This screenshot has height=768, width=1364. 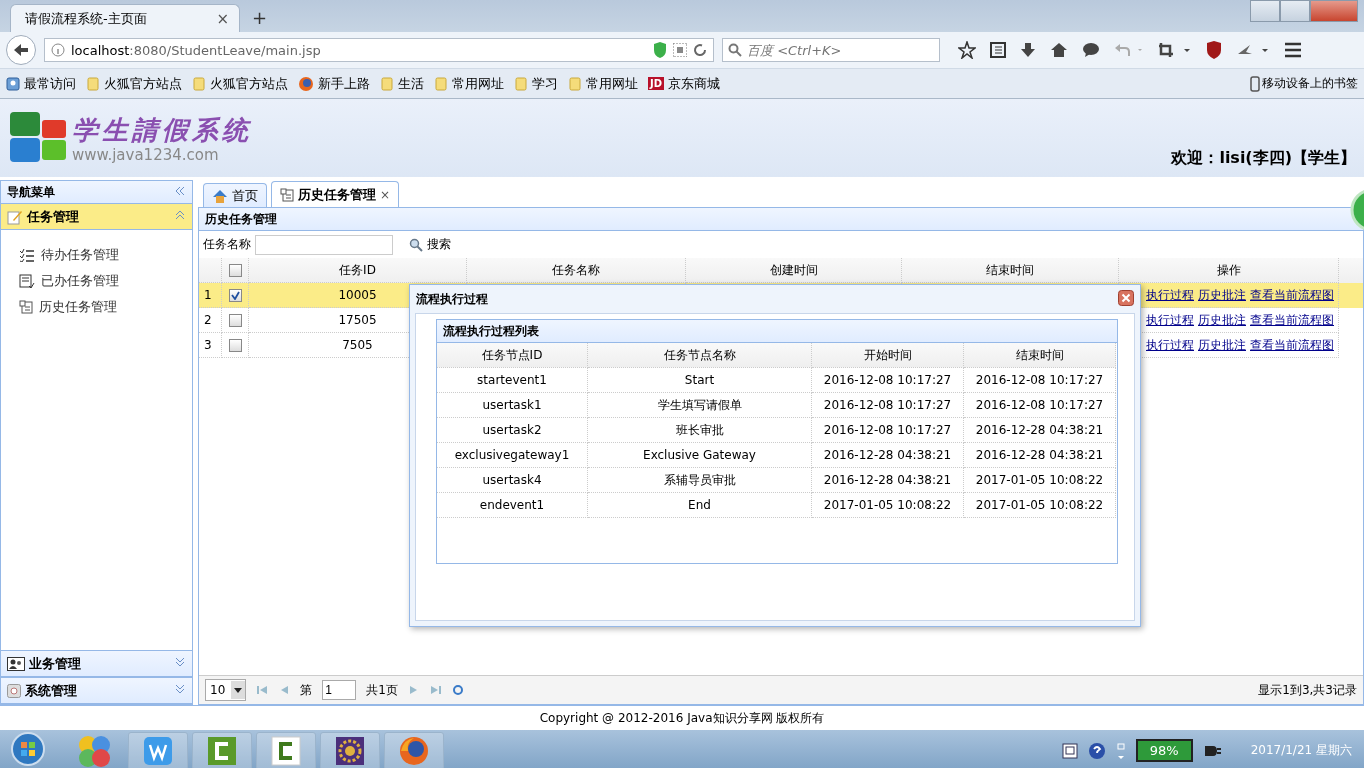 I want to click on column-header: 任务名称, so click(x=576, y=270).